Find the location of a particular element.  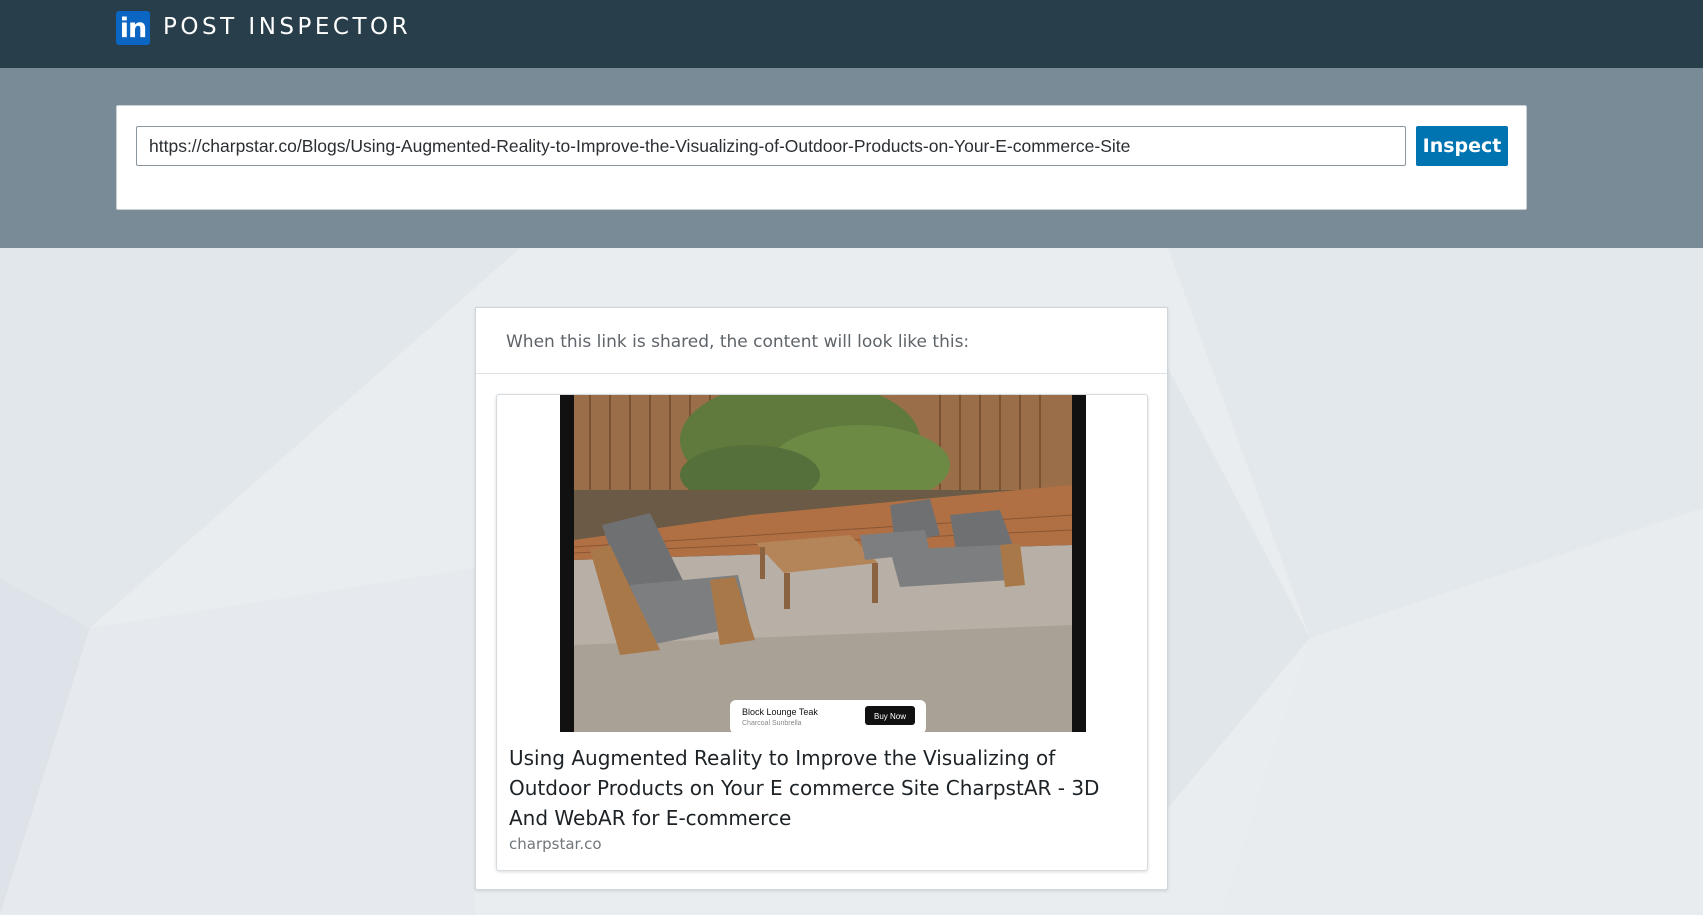

overlay-product-variant: Charcoal Sunbrella is located at coordinates (772, 723).